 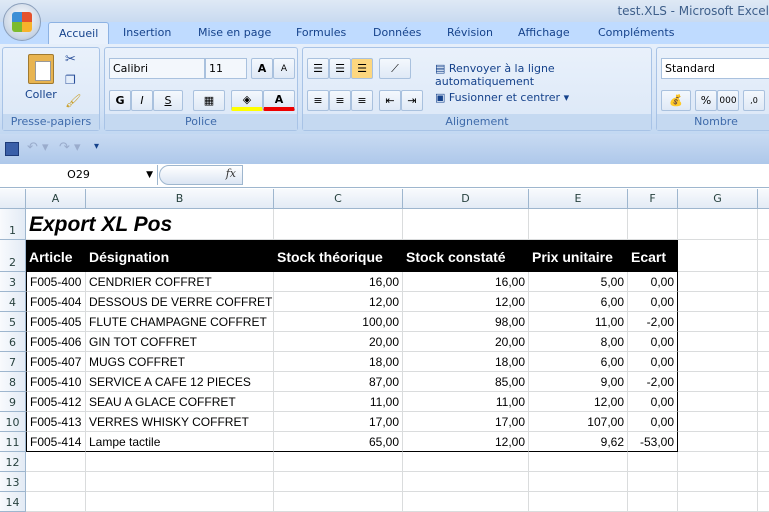 I want to click on paste-button: Coller, so click(x=41, y=94).